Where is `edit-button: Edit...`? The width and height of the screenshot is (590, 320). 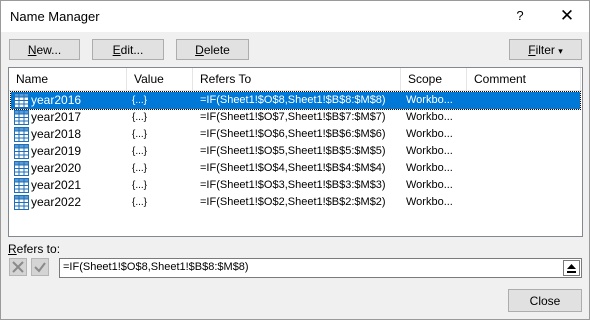 edit-button: Edit... is located at coordinates (128, 49).